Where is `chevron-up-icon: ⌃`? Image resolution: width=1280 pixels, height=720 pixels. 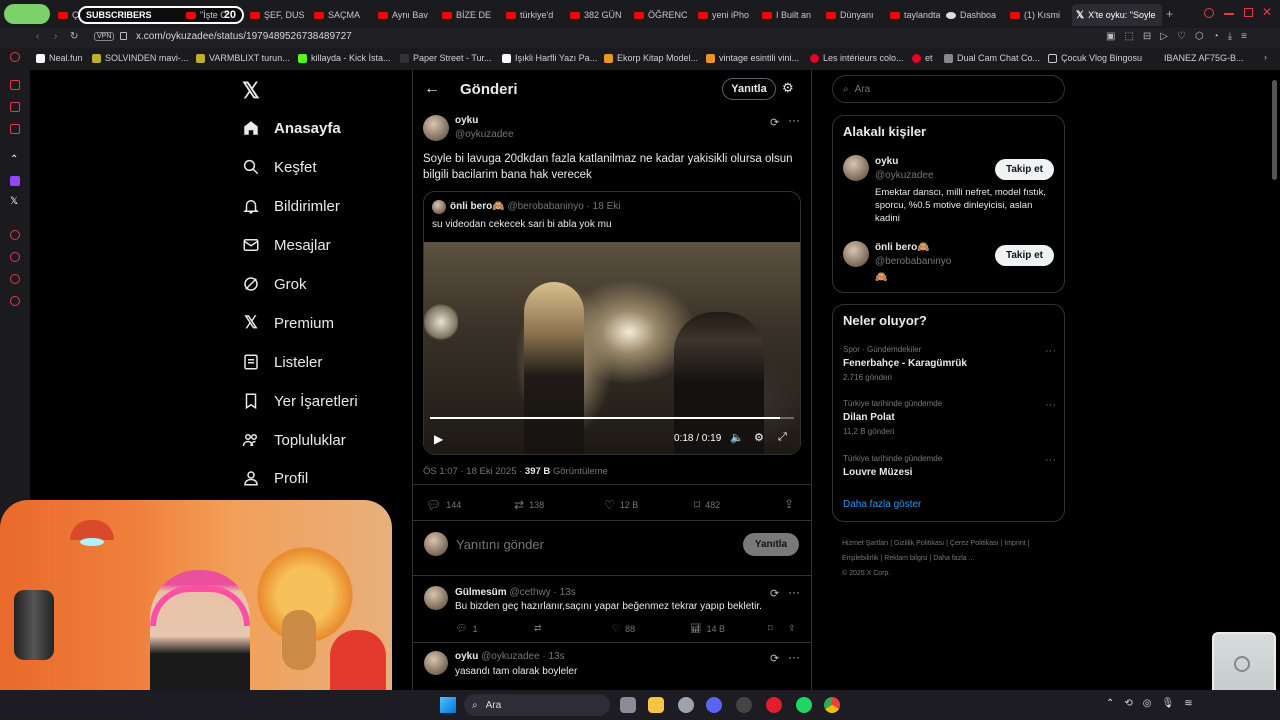
chevron-up-icon: ⌃ is located at coordinates (1110, 703).